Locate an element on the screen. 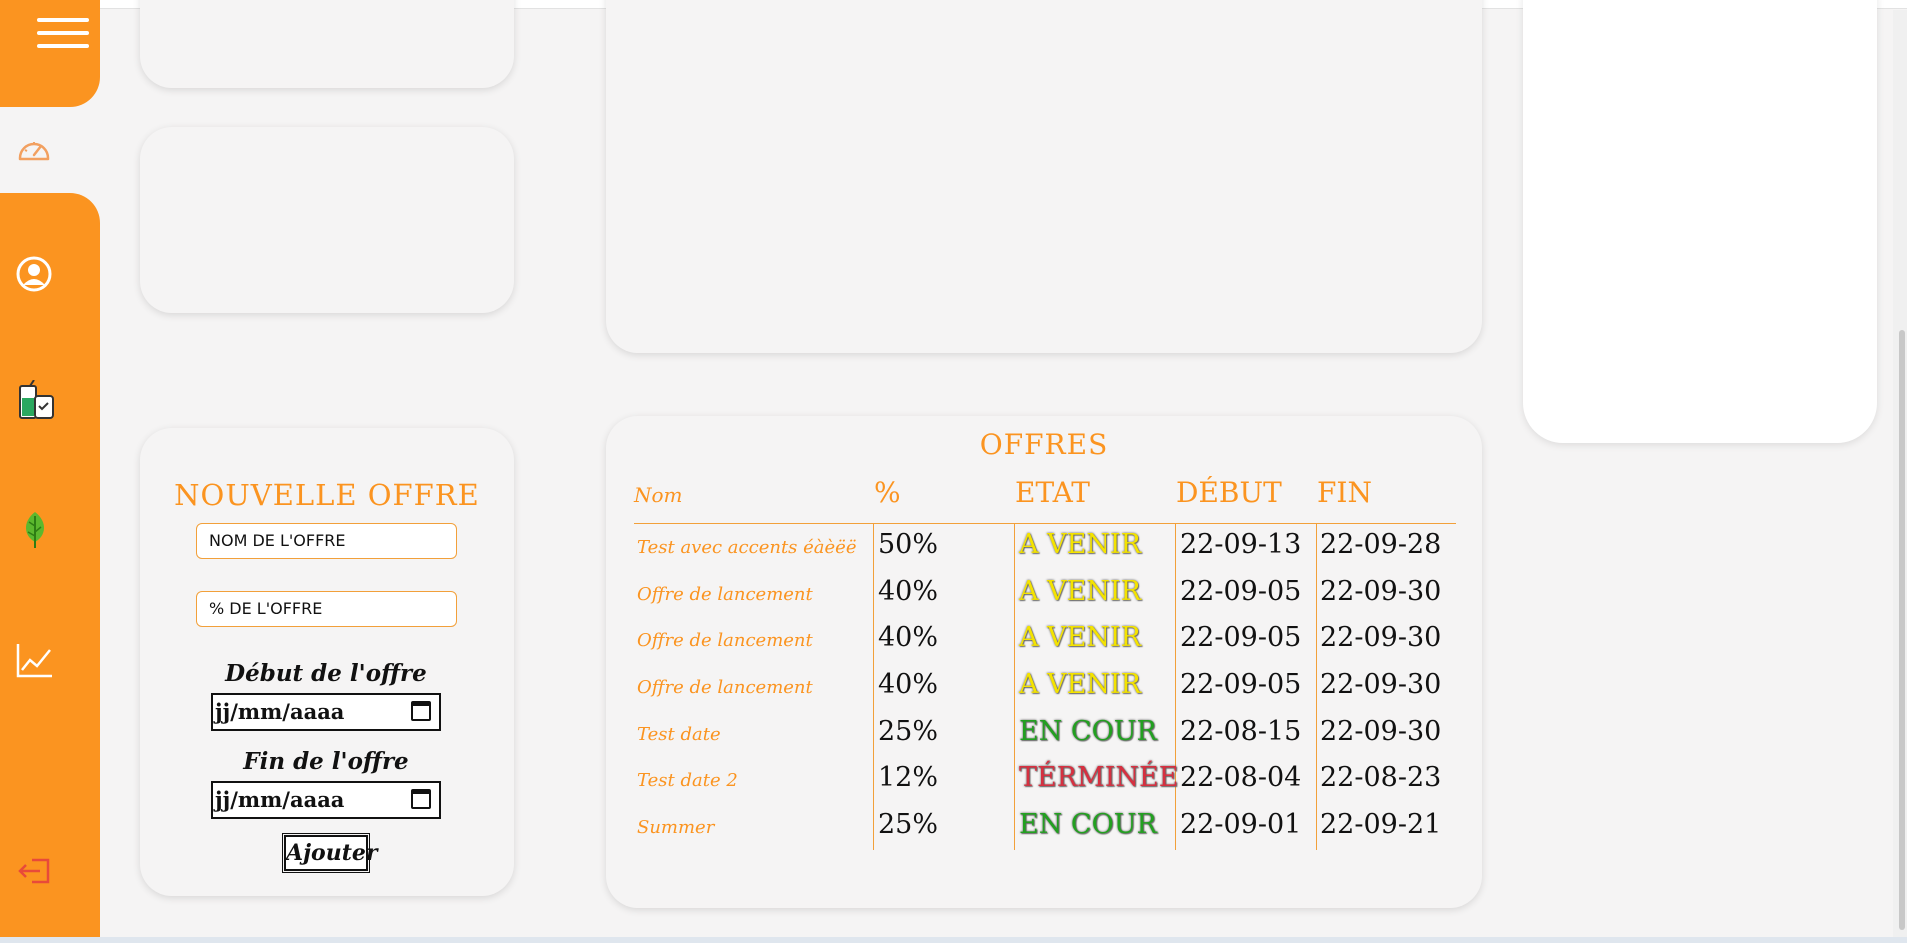 This screenshot has width=1907, height=943. cell-fin: 22-09-28 is located at coordinates (1381, 544).